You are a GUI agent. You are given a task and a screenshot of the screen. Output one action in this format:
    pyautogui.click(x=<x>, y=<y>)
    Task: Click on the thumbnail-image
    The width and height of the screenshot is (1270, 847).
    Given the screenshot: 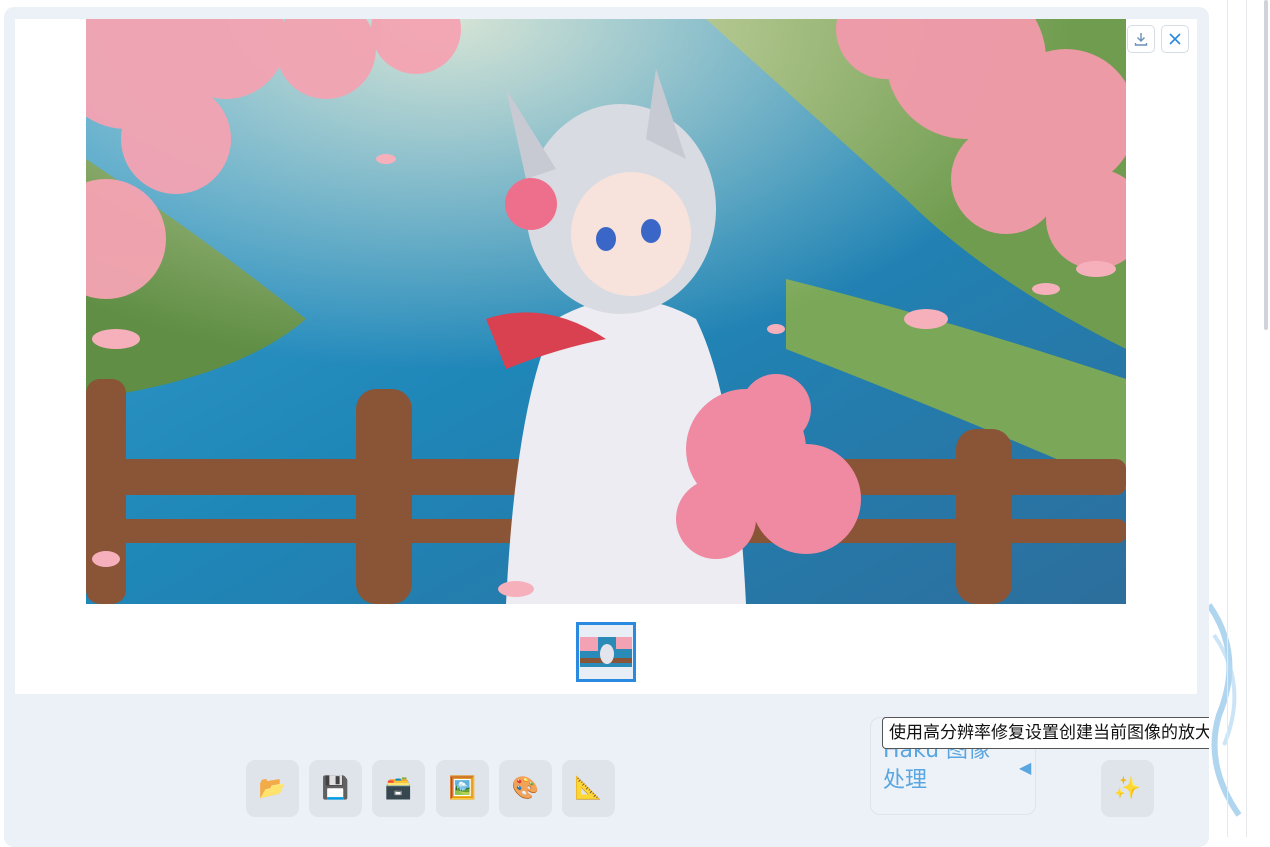 What is the action you would take?
    pyautogui.click(x=606, y=652)
    